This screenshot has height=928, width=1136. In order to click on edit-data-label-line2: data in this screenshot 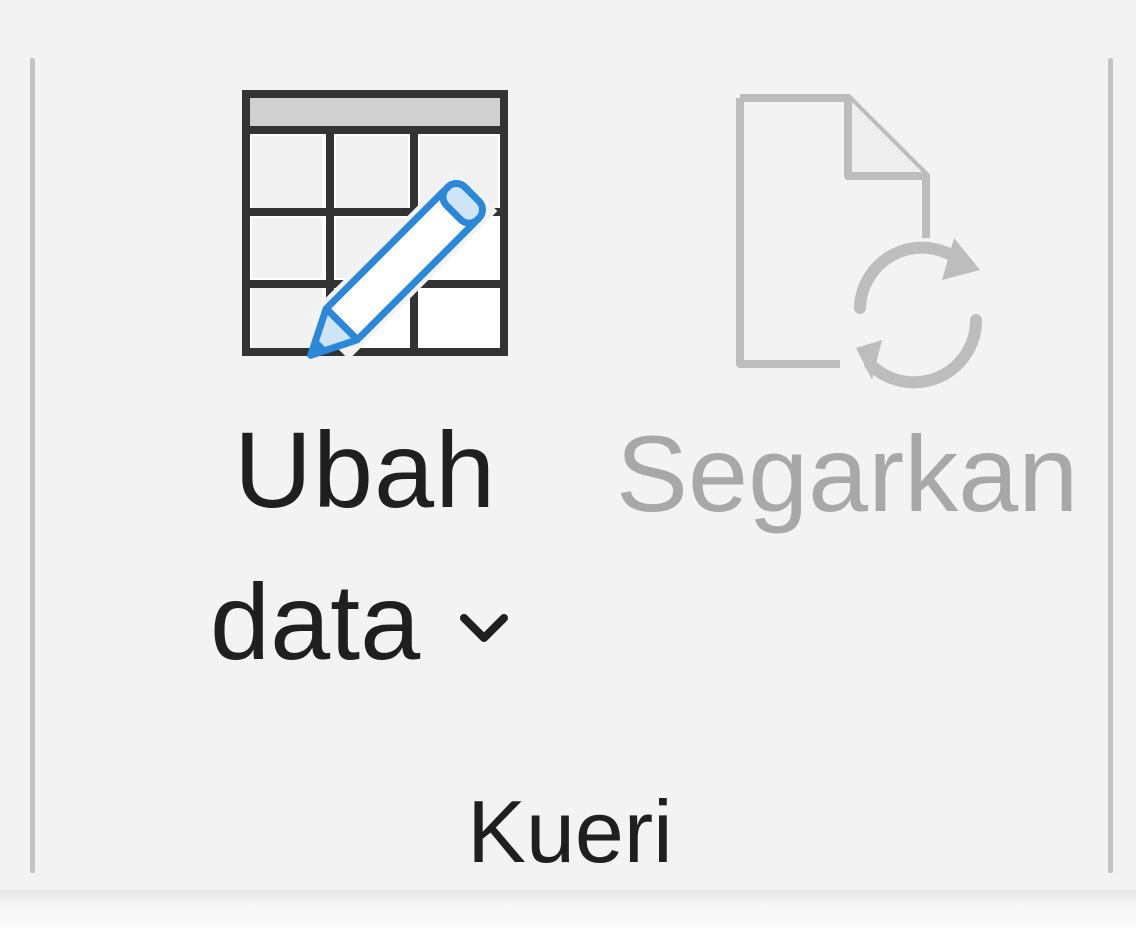, I will do `click(315, 621)`.